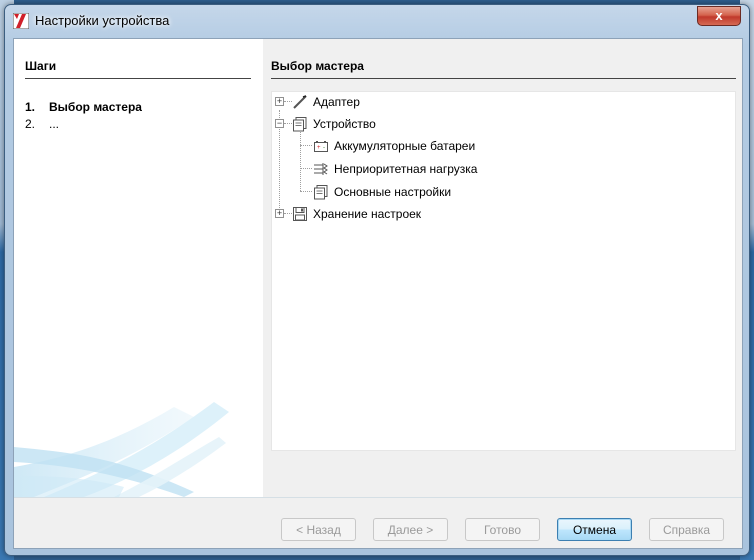 The image size is (754, 560). What do you see at coordinates (367, 214) in the screenshot?
I see `tree-node-label: Хранение настроек` at bounding box center [367, 214].